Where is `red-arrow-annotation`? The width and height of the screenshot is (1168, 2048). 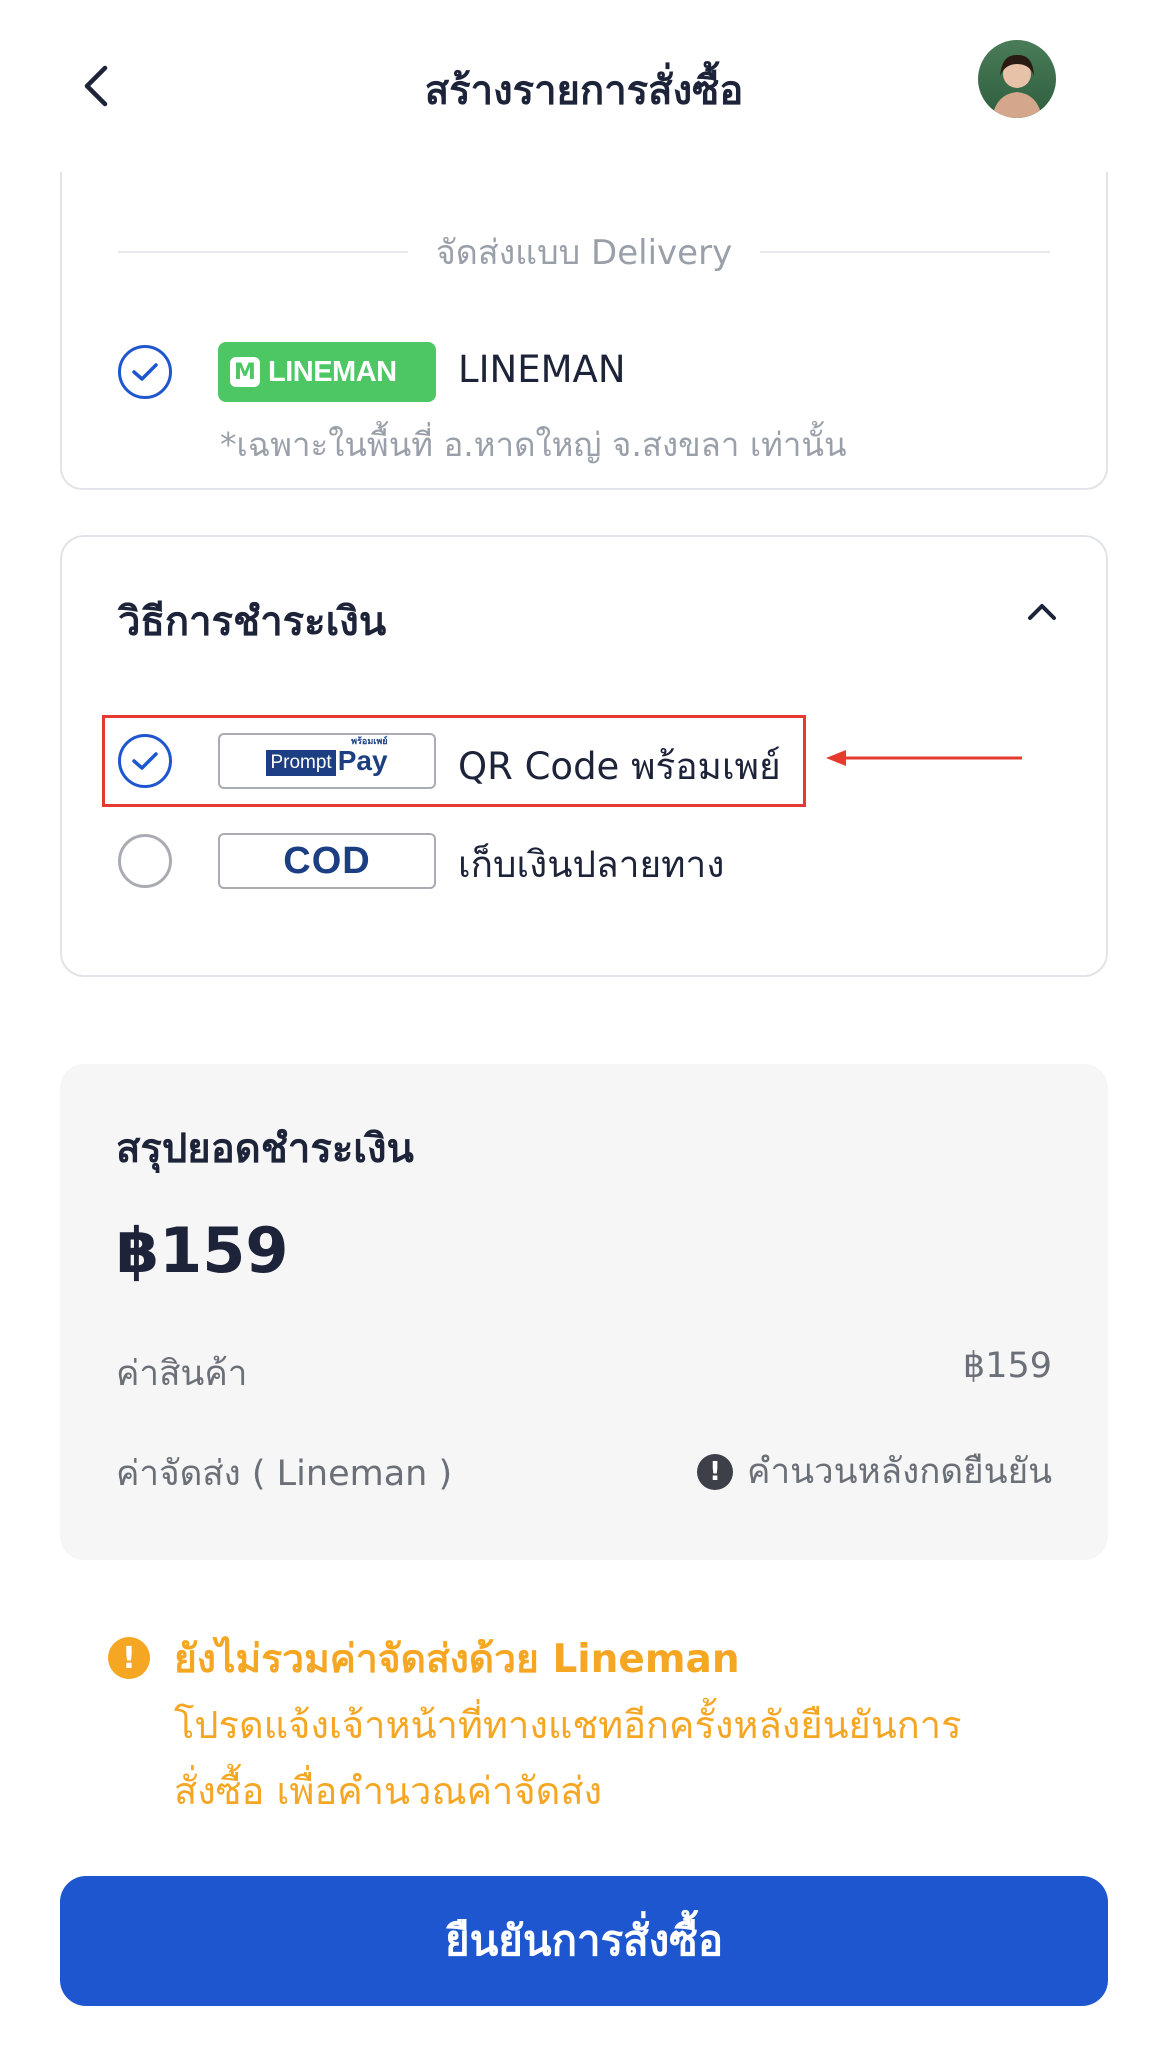 red-arrow-annotation is located at coordinates (924, 758).